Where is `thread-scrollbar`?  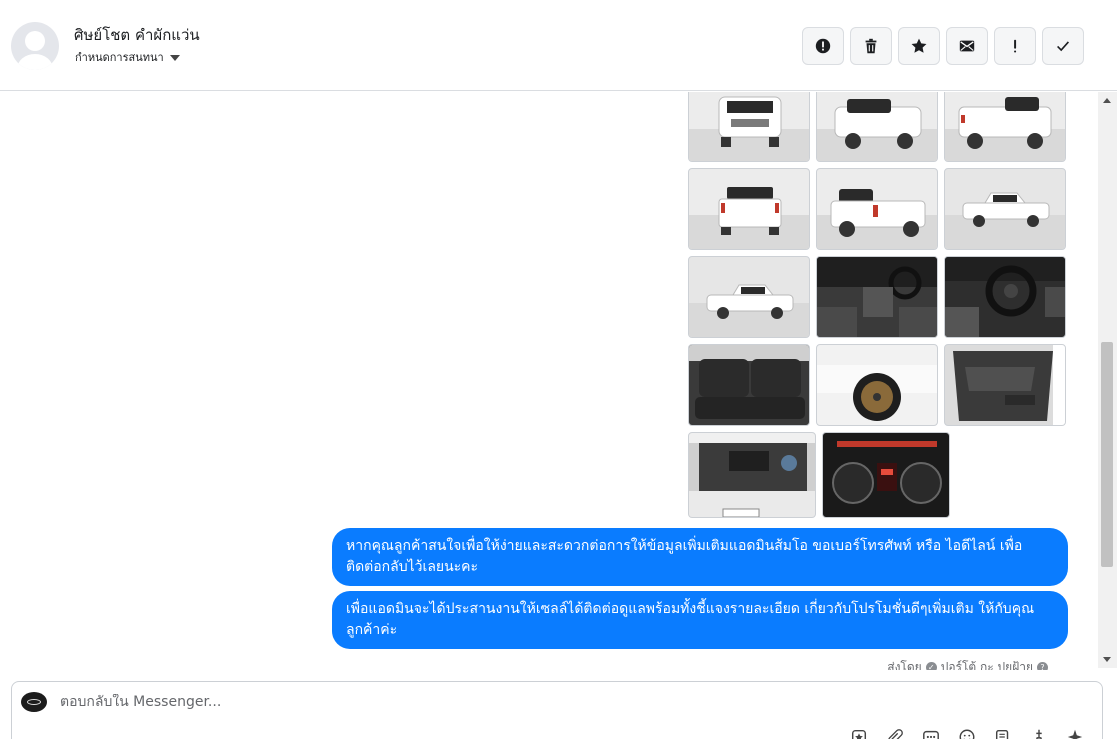
thread-scrollbar is located at coordinates (1107, 380).